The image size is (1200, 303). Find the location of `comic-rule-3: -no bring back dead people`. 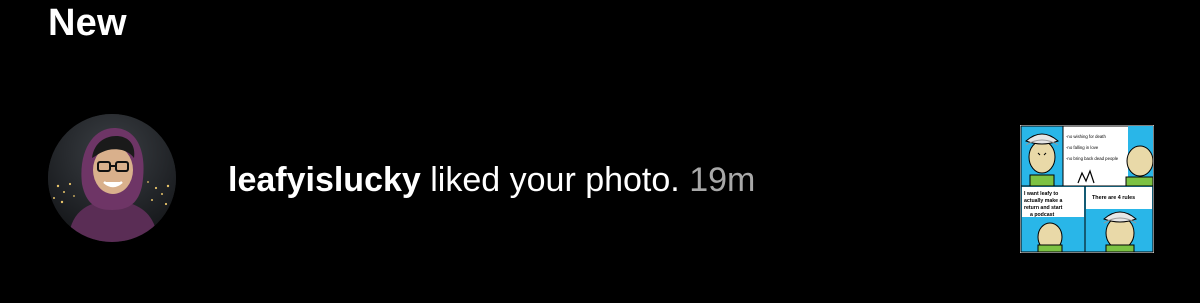

comic-rule-3: -no bring back dead people is located at coordinates (1092, 158).